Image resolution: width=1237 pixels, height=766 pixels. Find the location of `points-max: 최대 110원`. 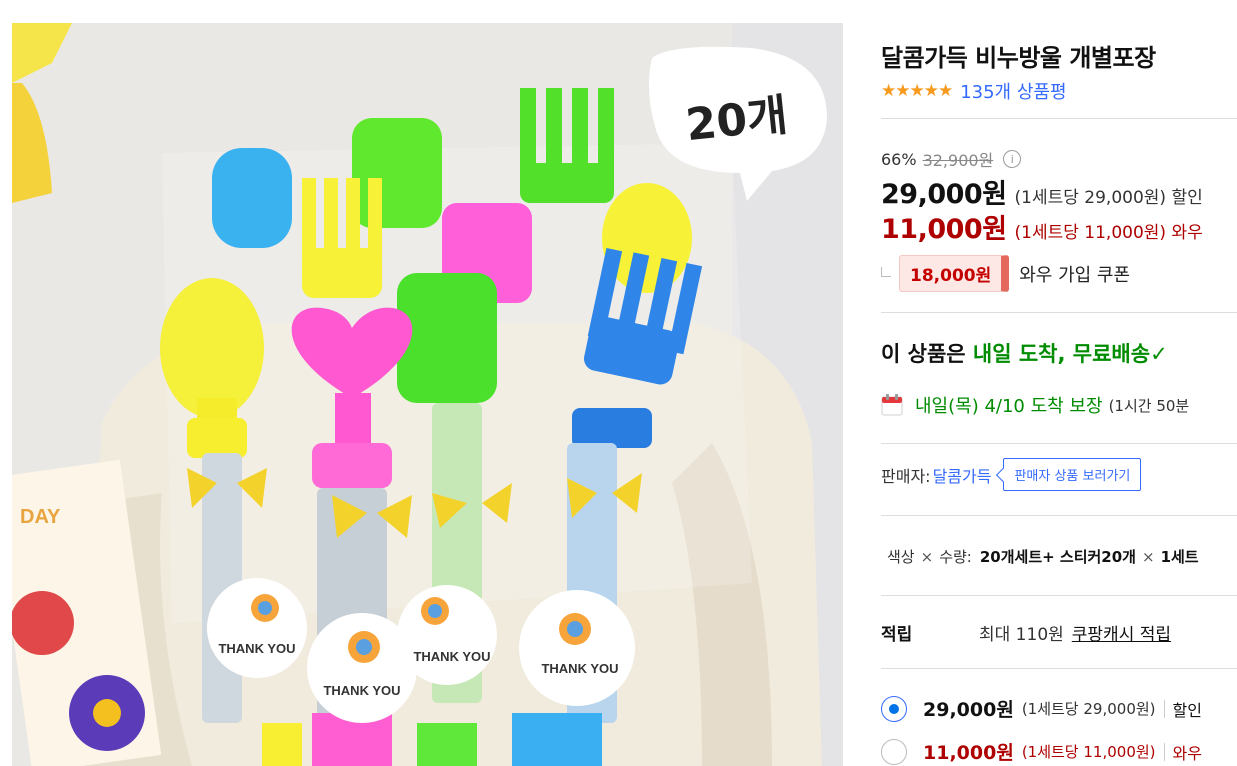

points-max: 최대 110원 is located at coordinates (1021, 635).